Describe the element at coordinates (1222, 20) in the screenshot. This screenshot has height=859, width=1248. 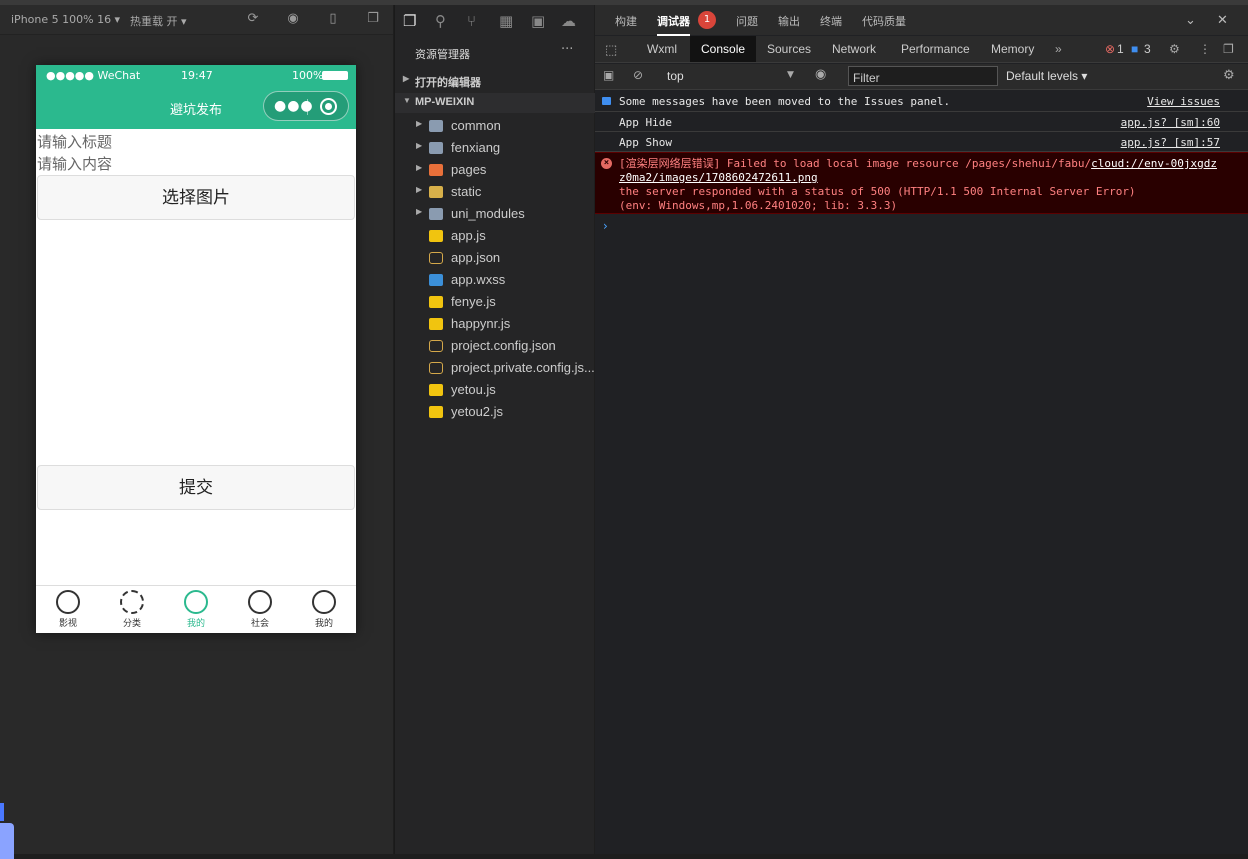
I see `close-icon: ✕` at that location.